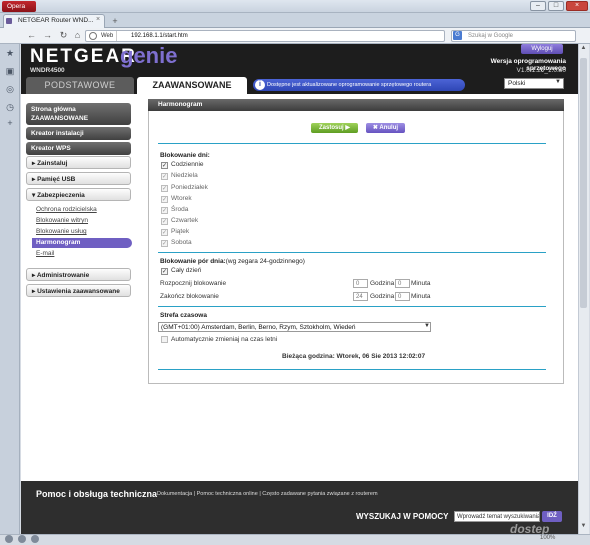  What do you see at coordinates (308, 356) in the screenshot?
I see `current-time-label: Bieżąca godzina:` at bounding box center [308, 356].